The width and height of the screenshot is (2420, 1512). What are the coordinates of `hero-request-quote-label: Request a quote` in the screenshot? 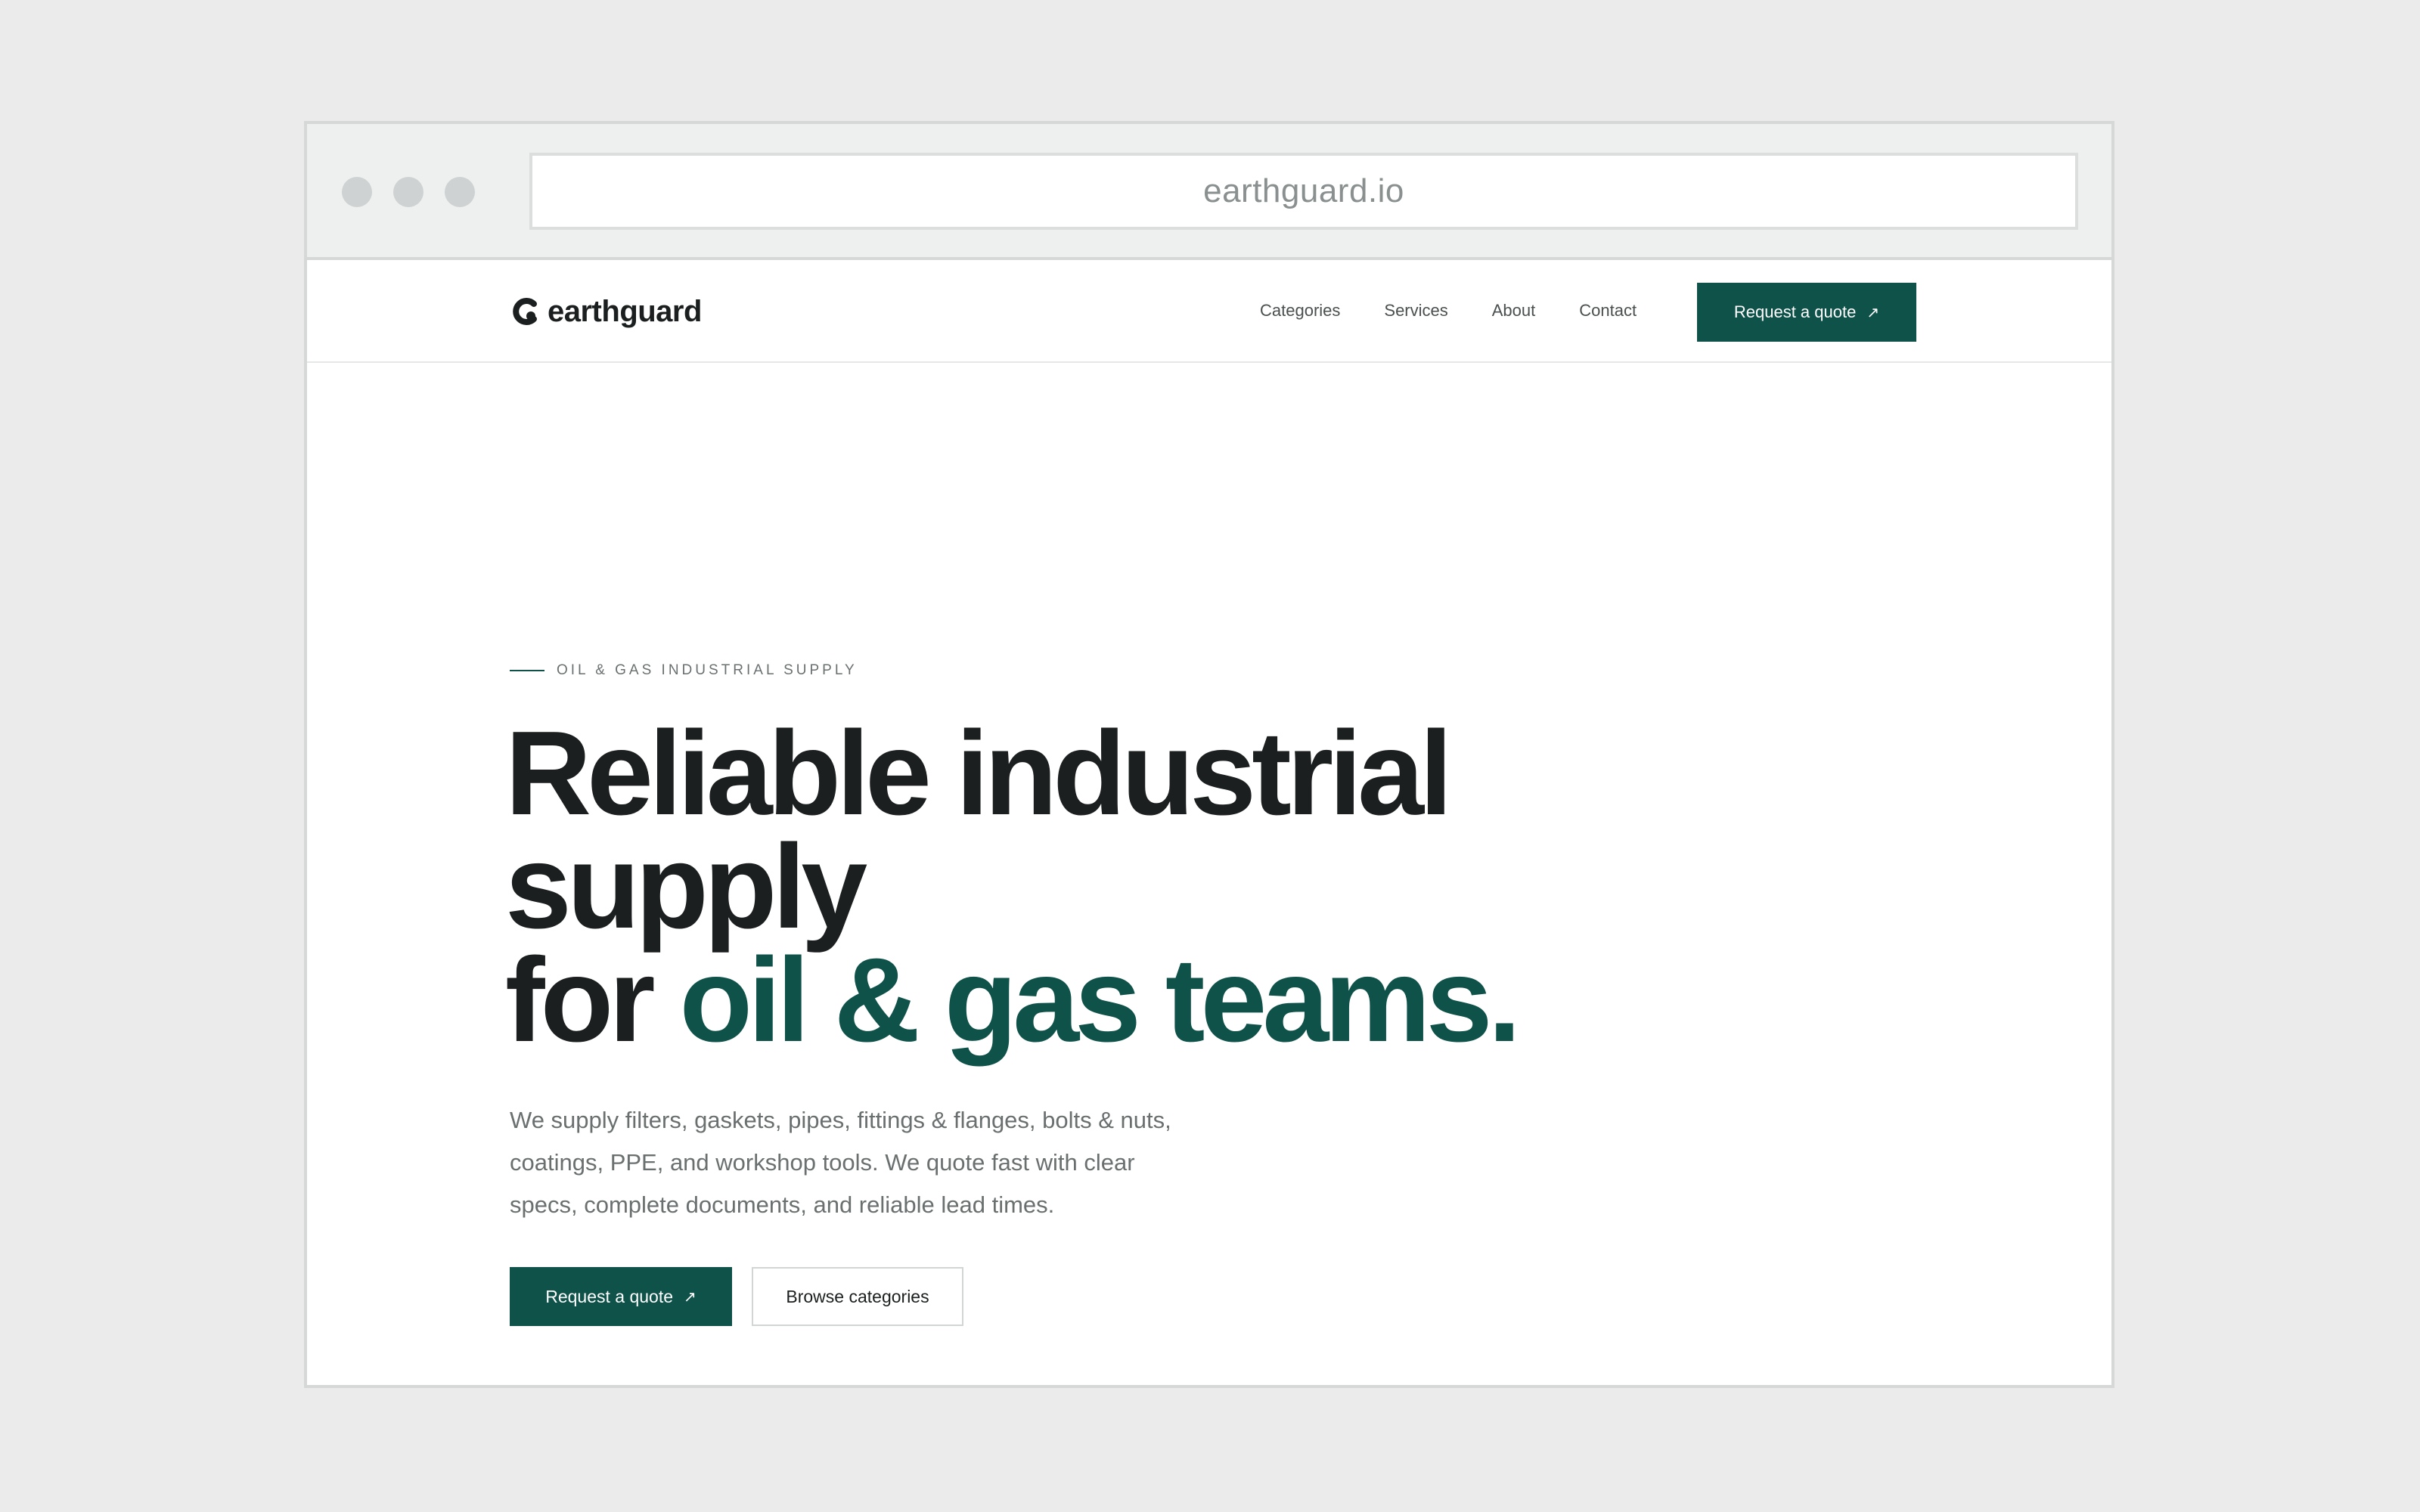 It's located at (609, 1296).